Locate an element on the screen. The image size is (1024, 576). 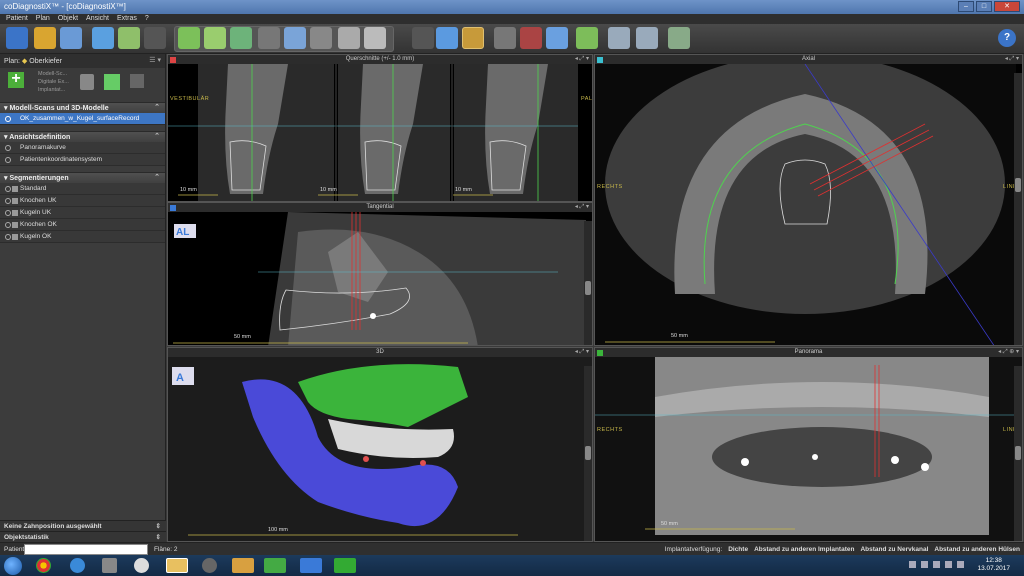
layer-tool-icon is located at coordinates (269, 38).